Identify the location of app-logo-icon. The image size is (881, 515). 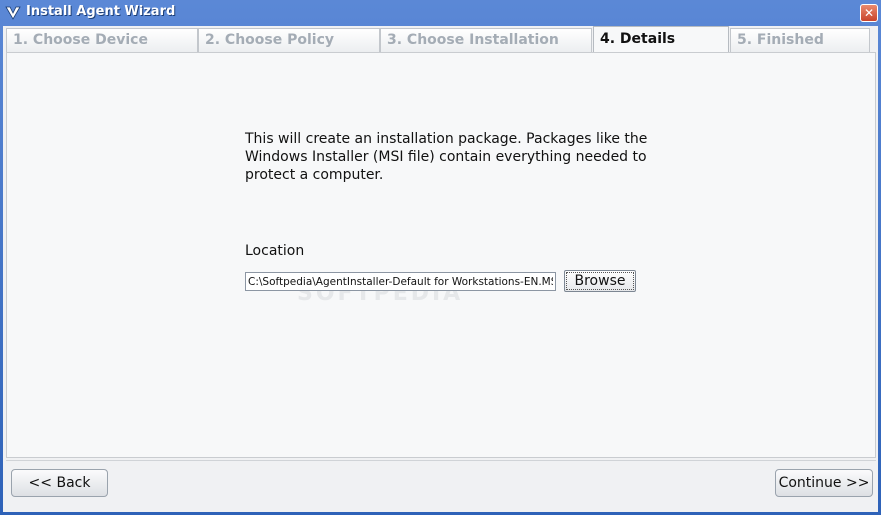
(13, 13).